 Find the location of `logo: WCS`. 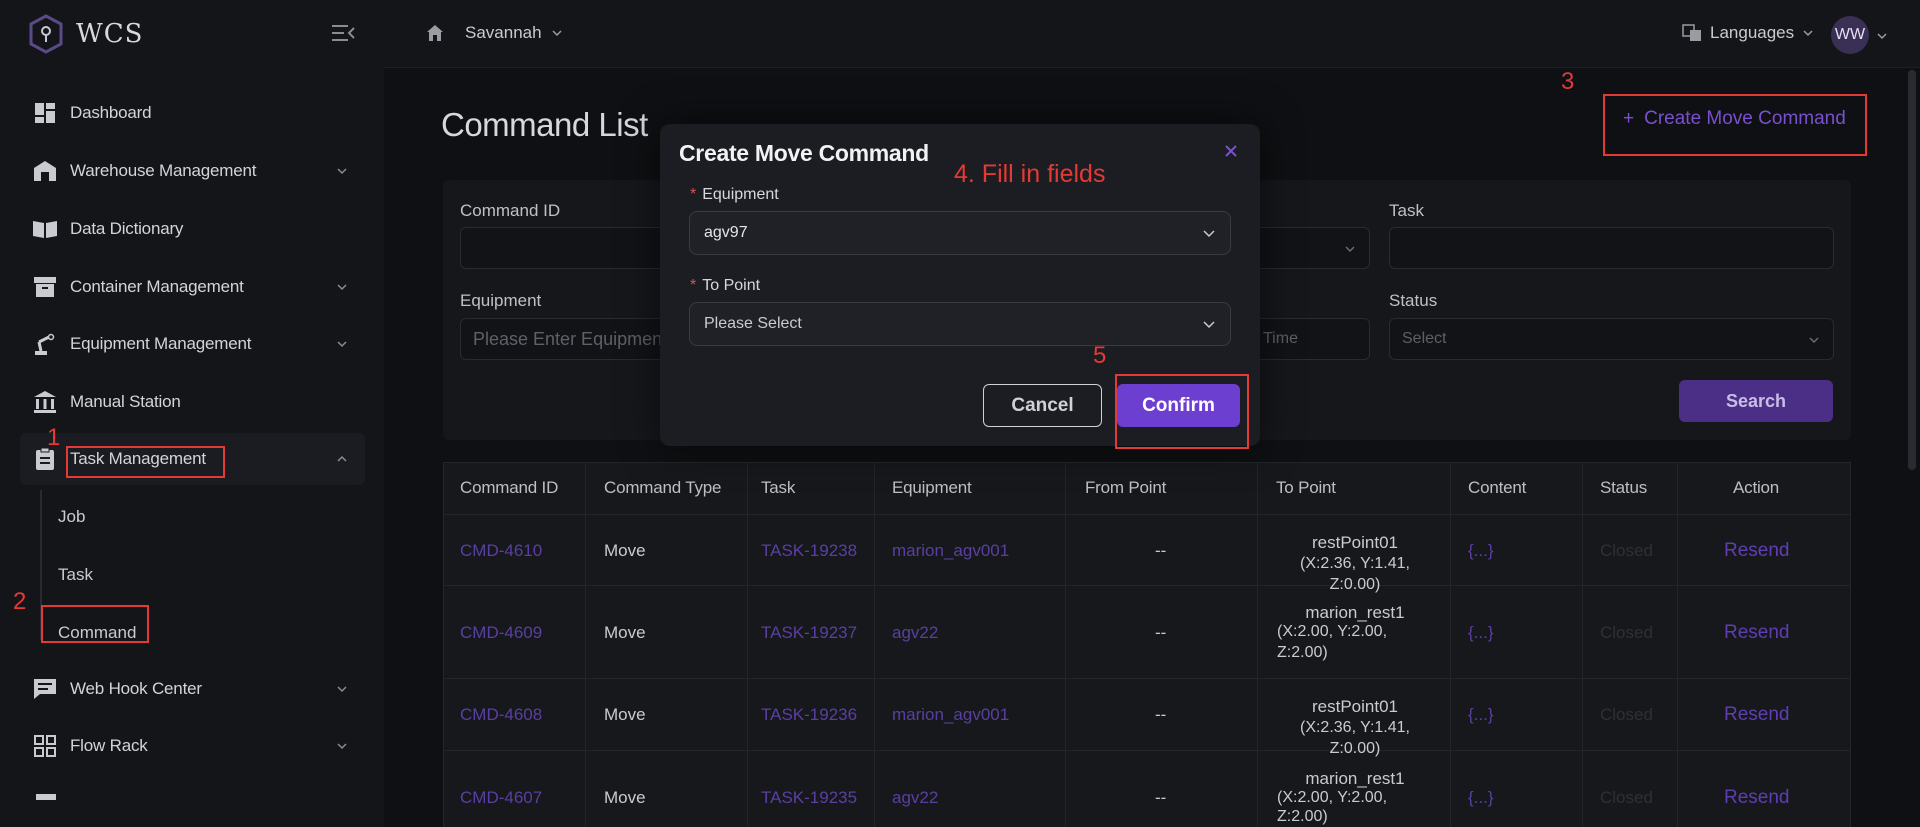

logo: WCS is located at coordinates (85, 34).